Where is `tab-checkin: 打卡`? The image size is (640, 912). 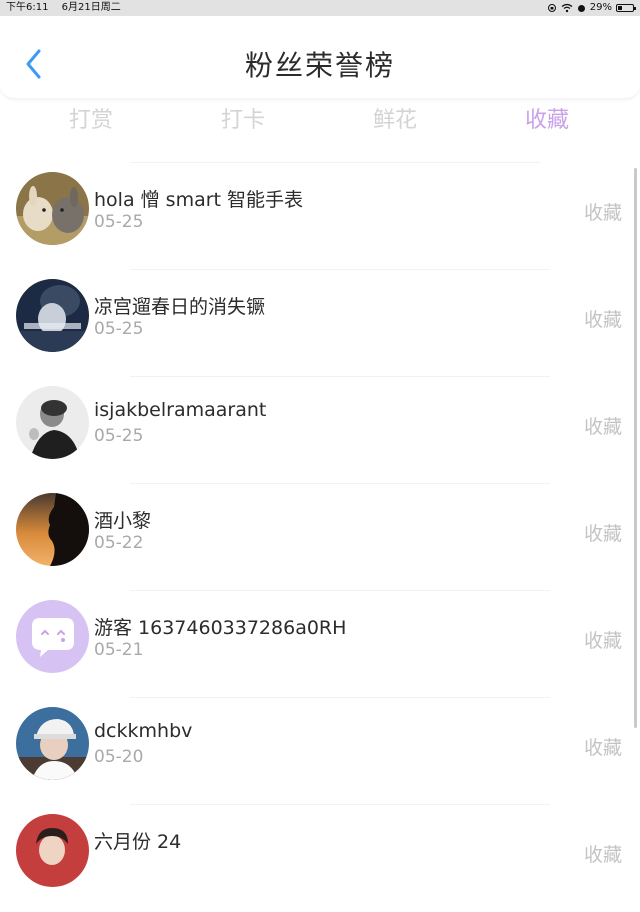 tab-checkin: 打卡 is located at coordinates (243, 118).